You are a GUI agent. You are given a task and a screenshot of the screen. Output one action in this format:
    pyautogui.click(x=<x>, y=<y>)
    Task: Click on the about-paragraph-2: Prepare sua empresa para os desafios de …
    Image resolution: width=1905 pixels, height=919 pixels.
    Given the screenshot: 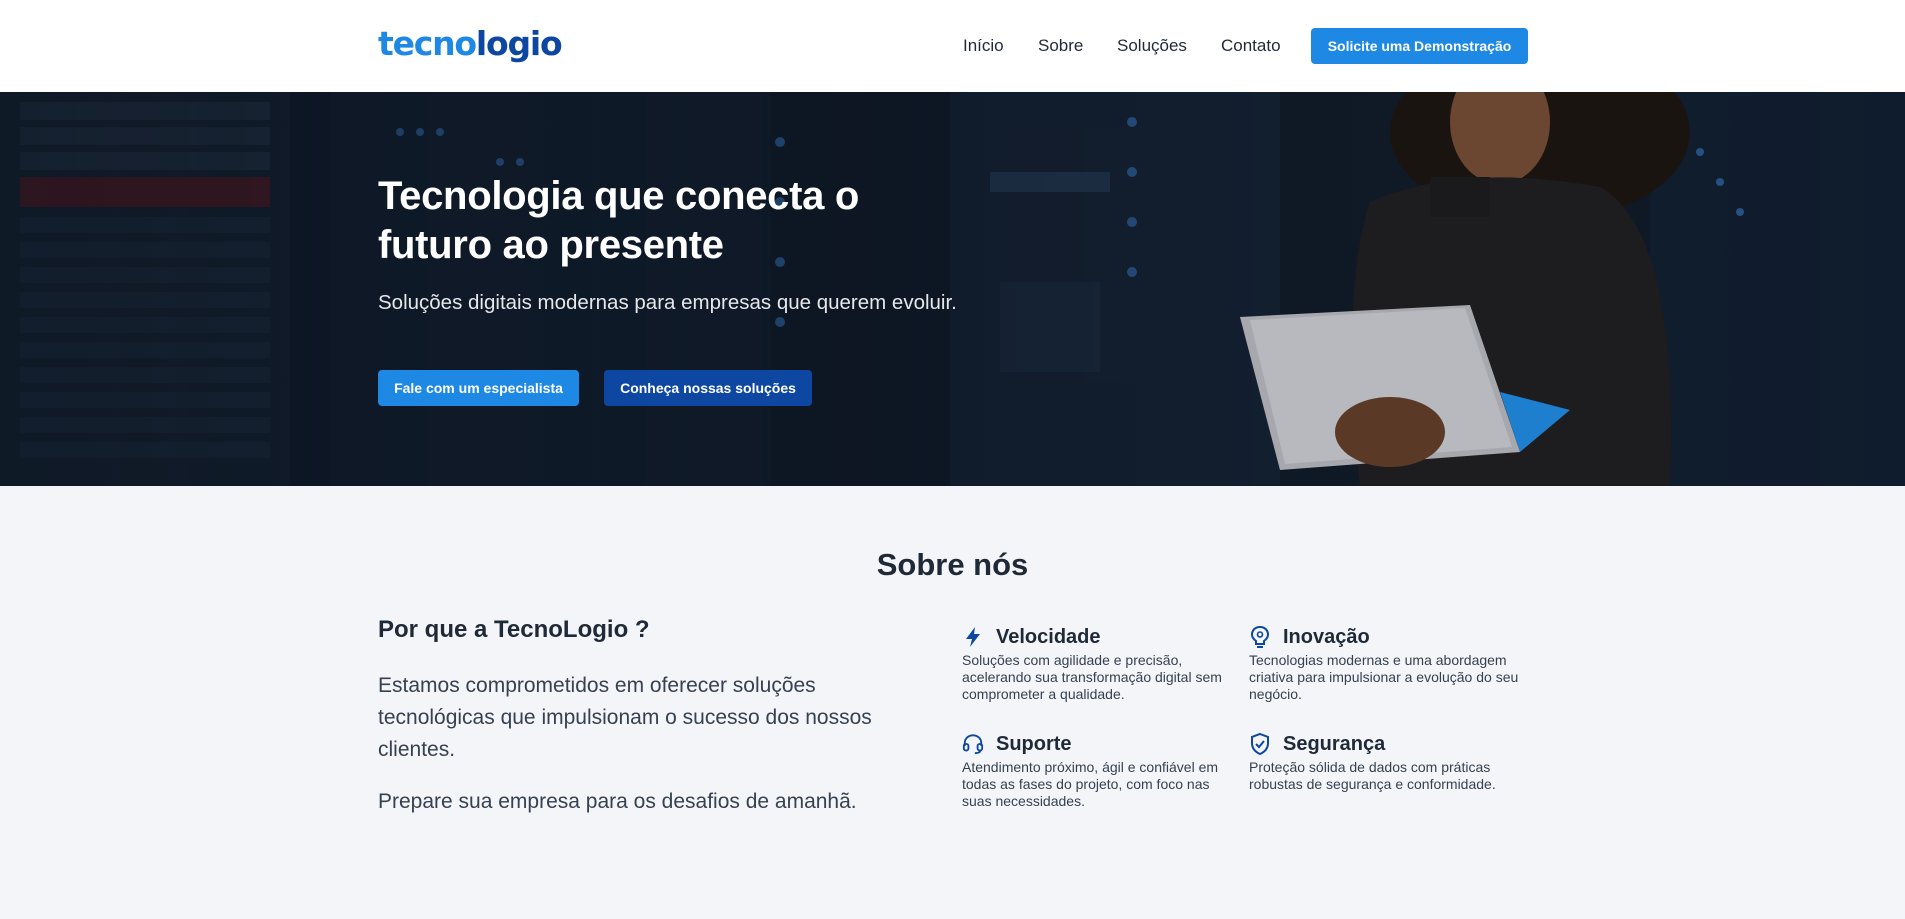 What is the action you would take?
    pyautogui.click(x=617, y=801)
    